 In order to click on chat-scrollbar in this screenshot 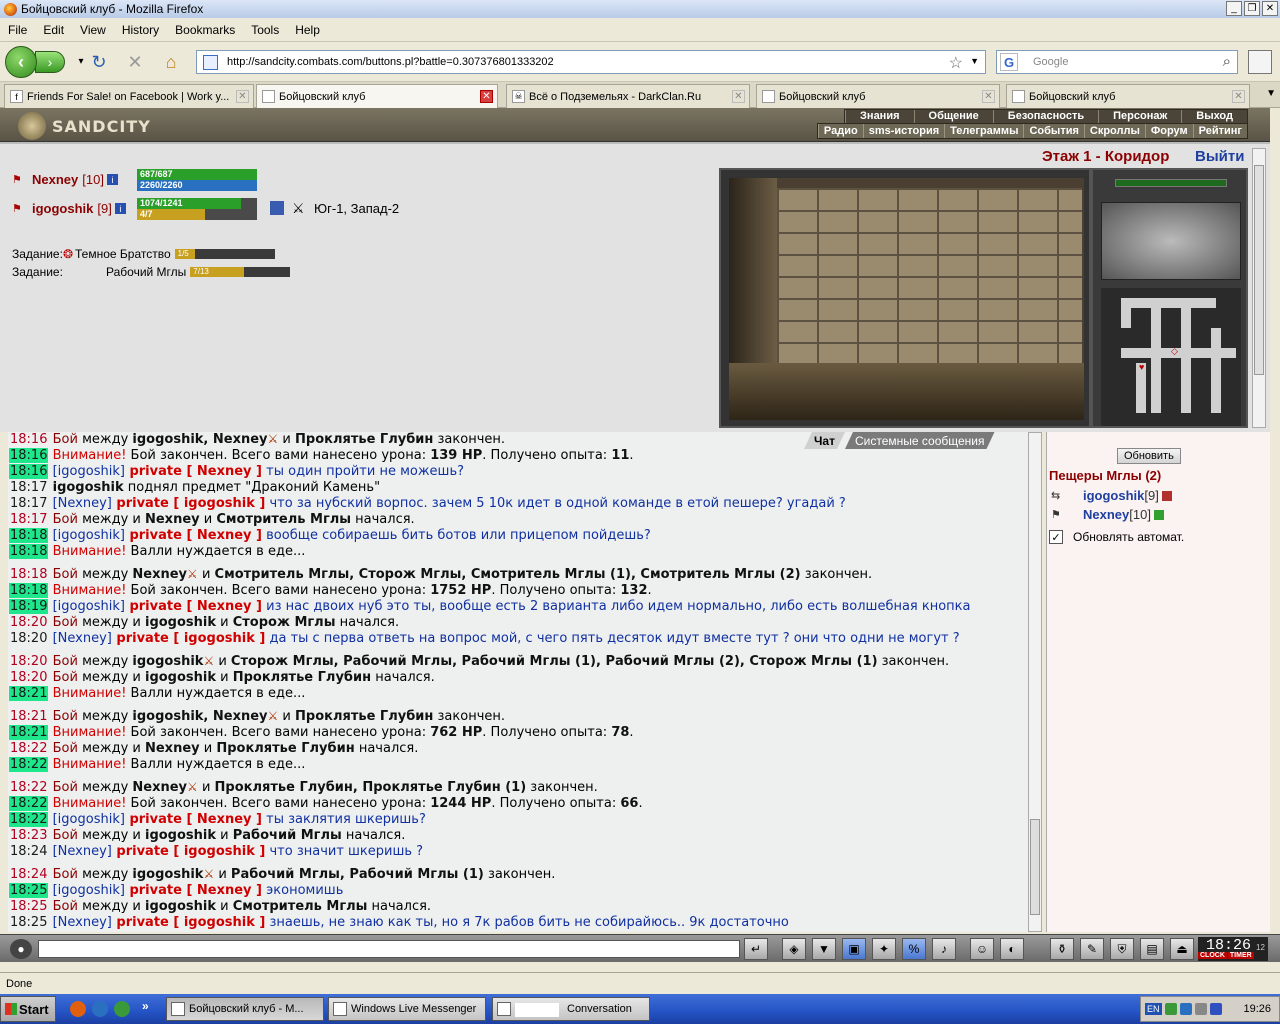, I will do `click(1035, 682)`.